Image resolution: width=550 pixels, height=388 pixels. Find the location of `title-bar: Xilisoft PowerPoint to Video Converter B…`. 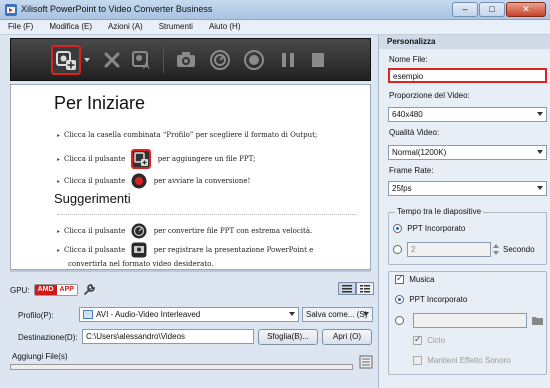

title-bar: Xilisoft PowerPoint to Video Converter B… is located at coordinates (275, 10).